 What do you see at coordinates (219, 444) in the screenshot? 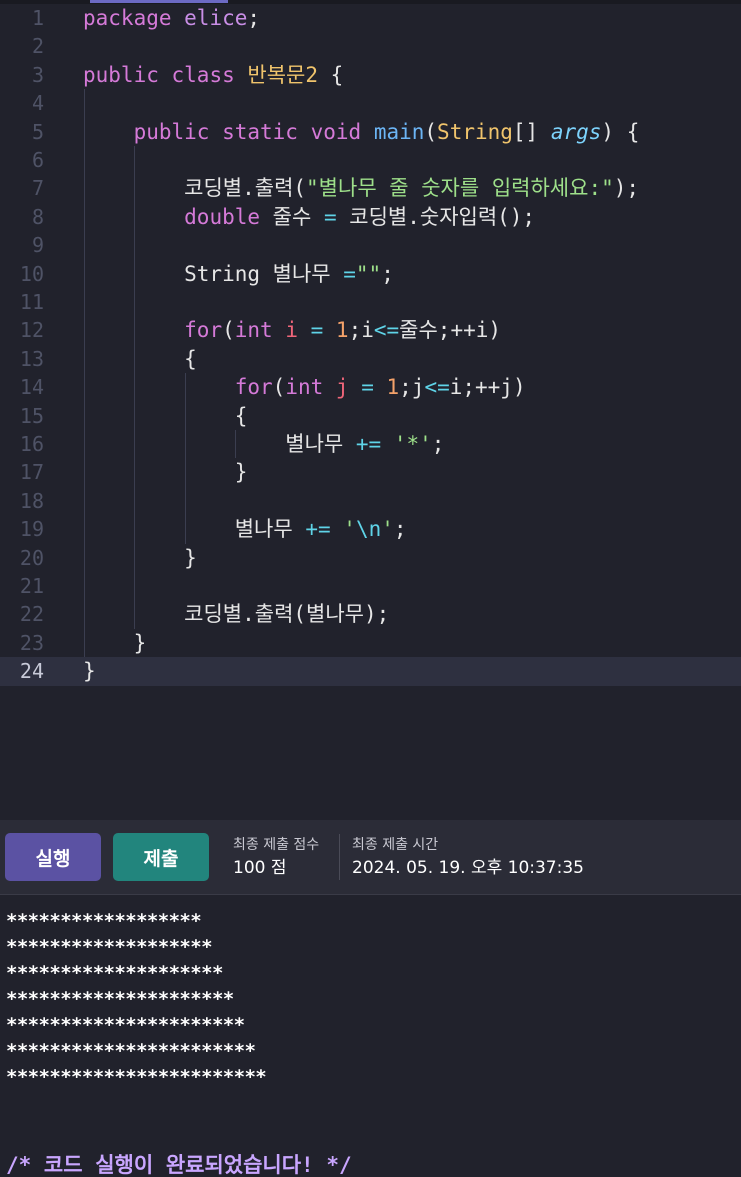
I see `code-token: 별나무` at bounding box center [219, 444].